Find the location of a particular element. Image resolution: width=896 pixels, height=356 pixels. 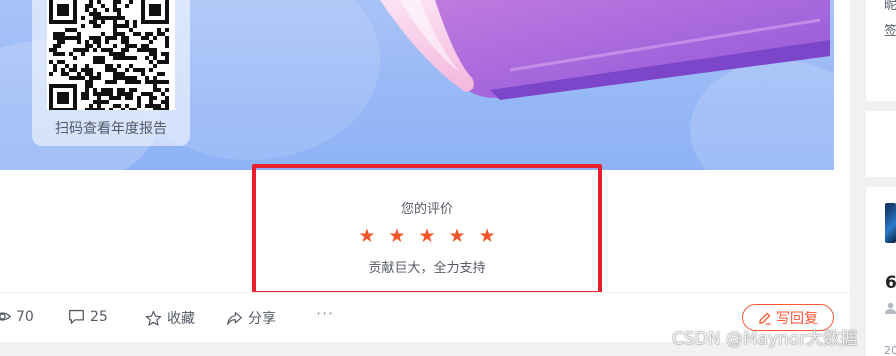

book-illustration is located at coordinates (605, 50).